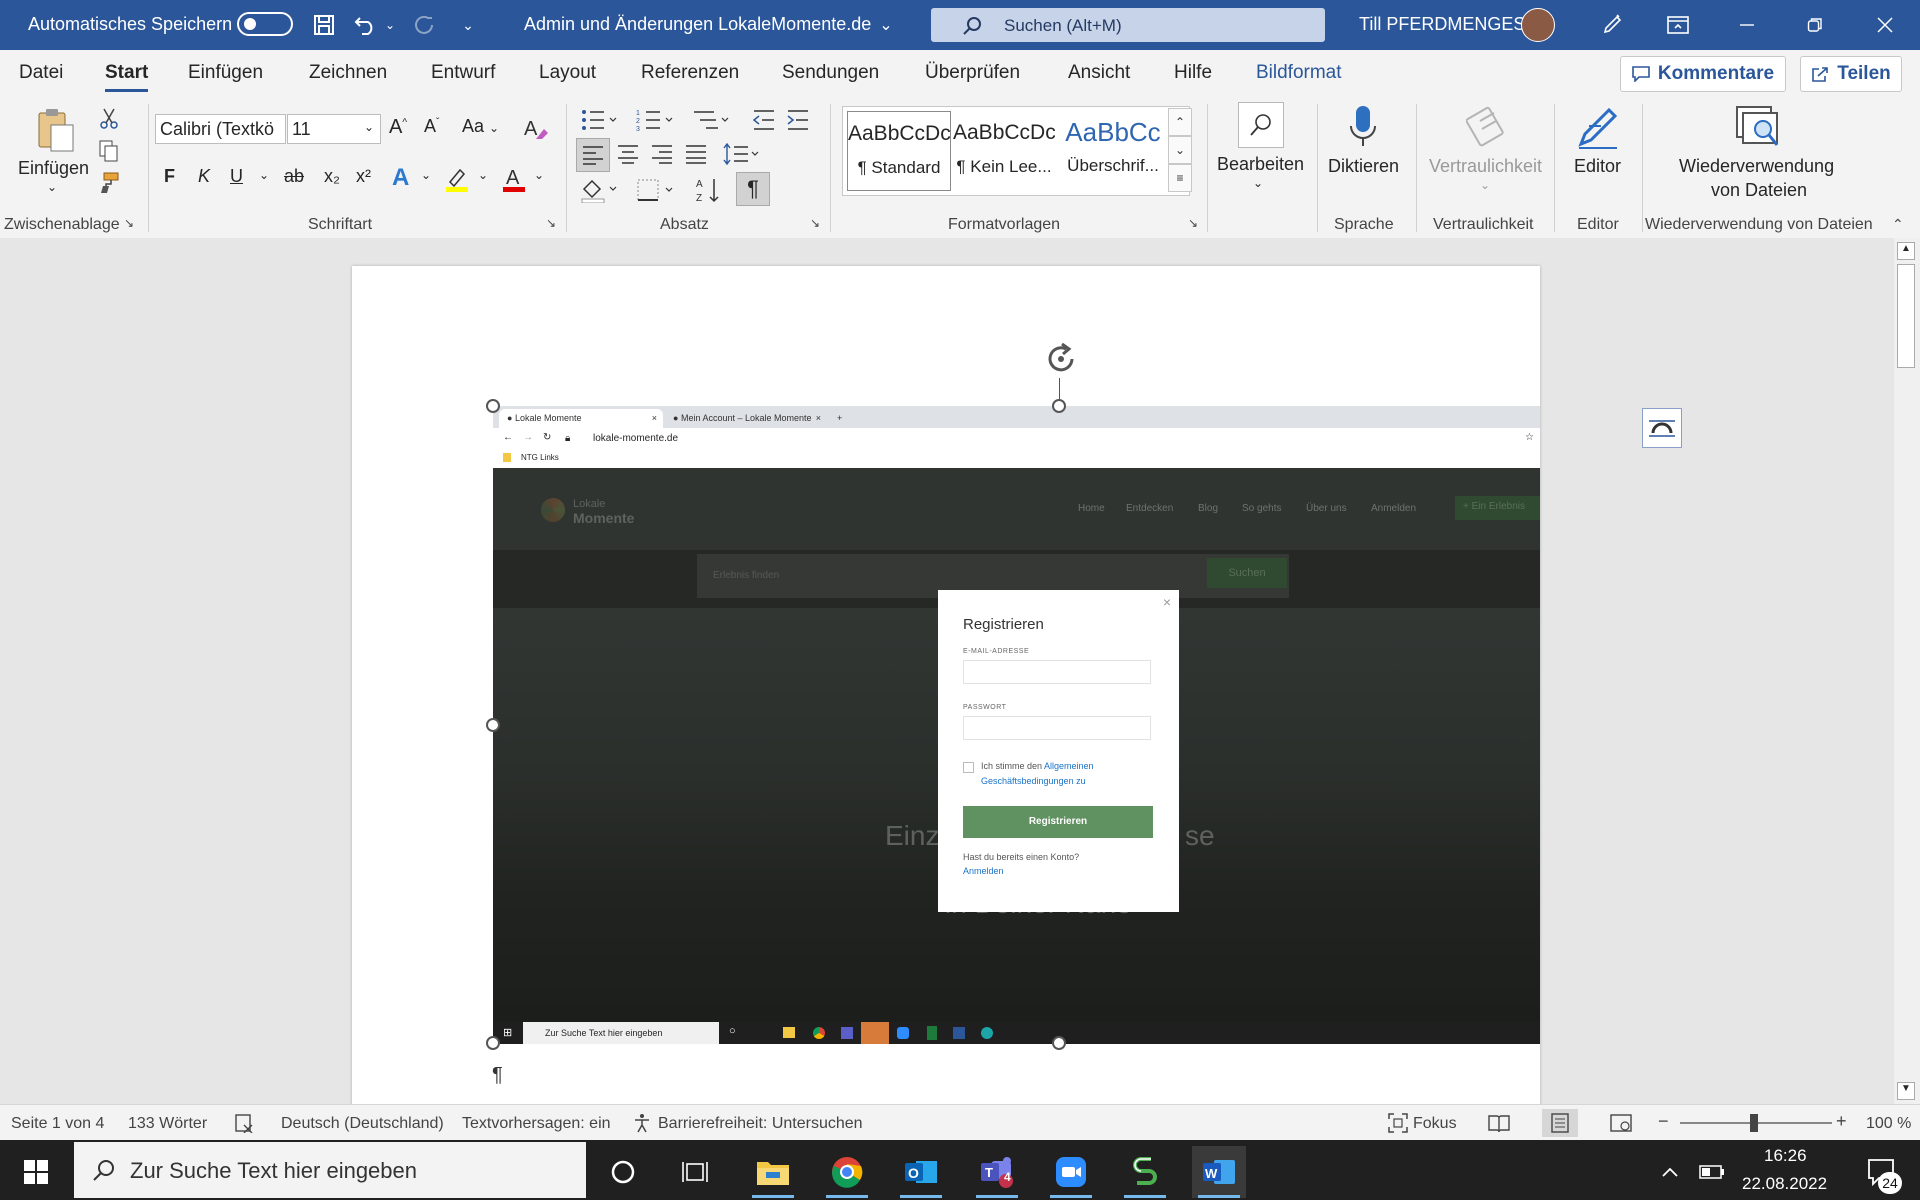 The image size is (1920, 1200). What do you see at coordinates (1851, 74) in the screenshot?
I see `share-button: Teilen` at bounding box center [1851, 74].